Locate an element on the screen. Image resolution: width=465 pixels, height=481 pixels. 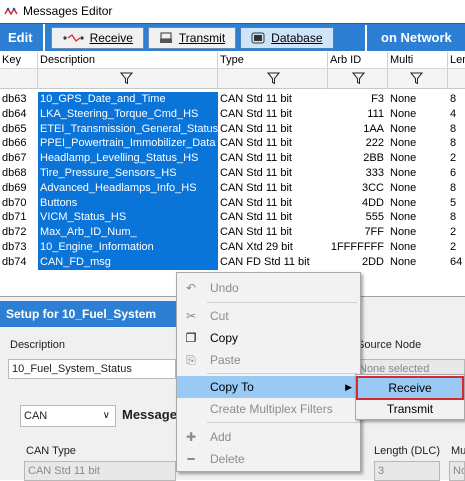
network-select: CAN ∨ is located at coordinates (68, 416).